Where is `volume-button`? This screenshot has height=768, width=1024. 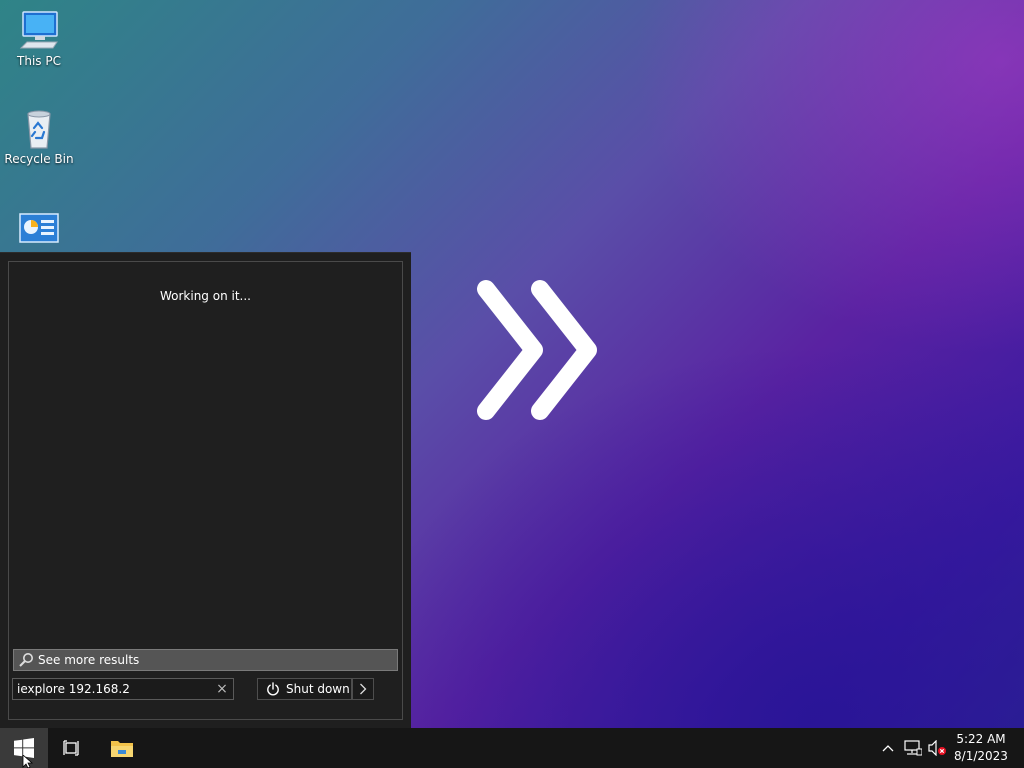
volume-button is located at coordinates (937, 748).